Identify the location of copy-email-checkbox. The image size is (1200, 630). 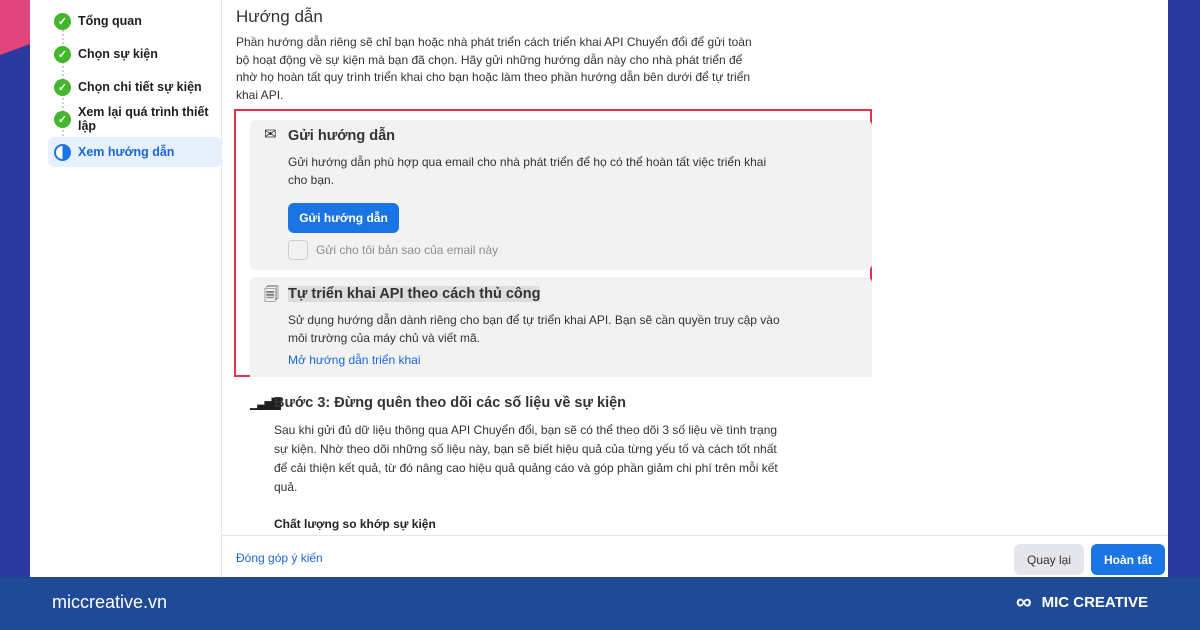
(298, 250).